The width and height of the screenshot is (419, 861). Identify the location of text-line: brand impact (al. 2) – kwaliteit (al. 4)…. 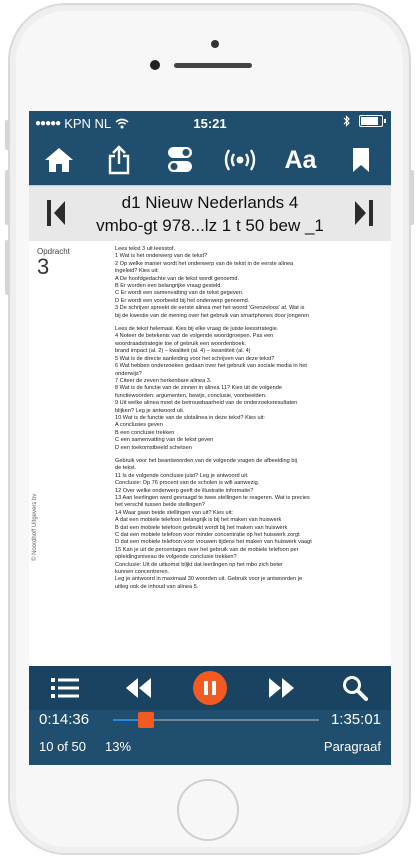
(183, 351).